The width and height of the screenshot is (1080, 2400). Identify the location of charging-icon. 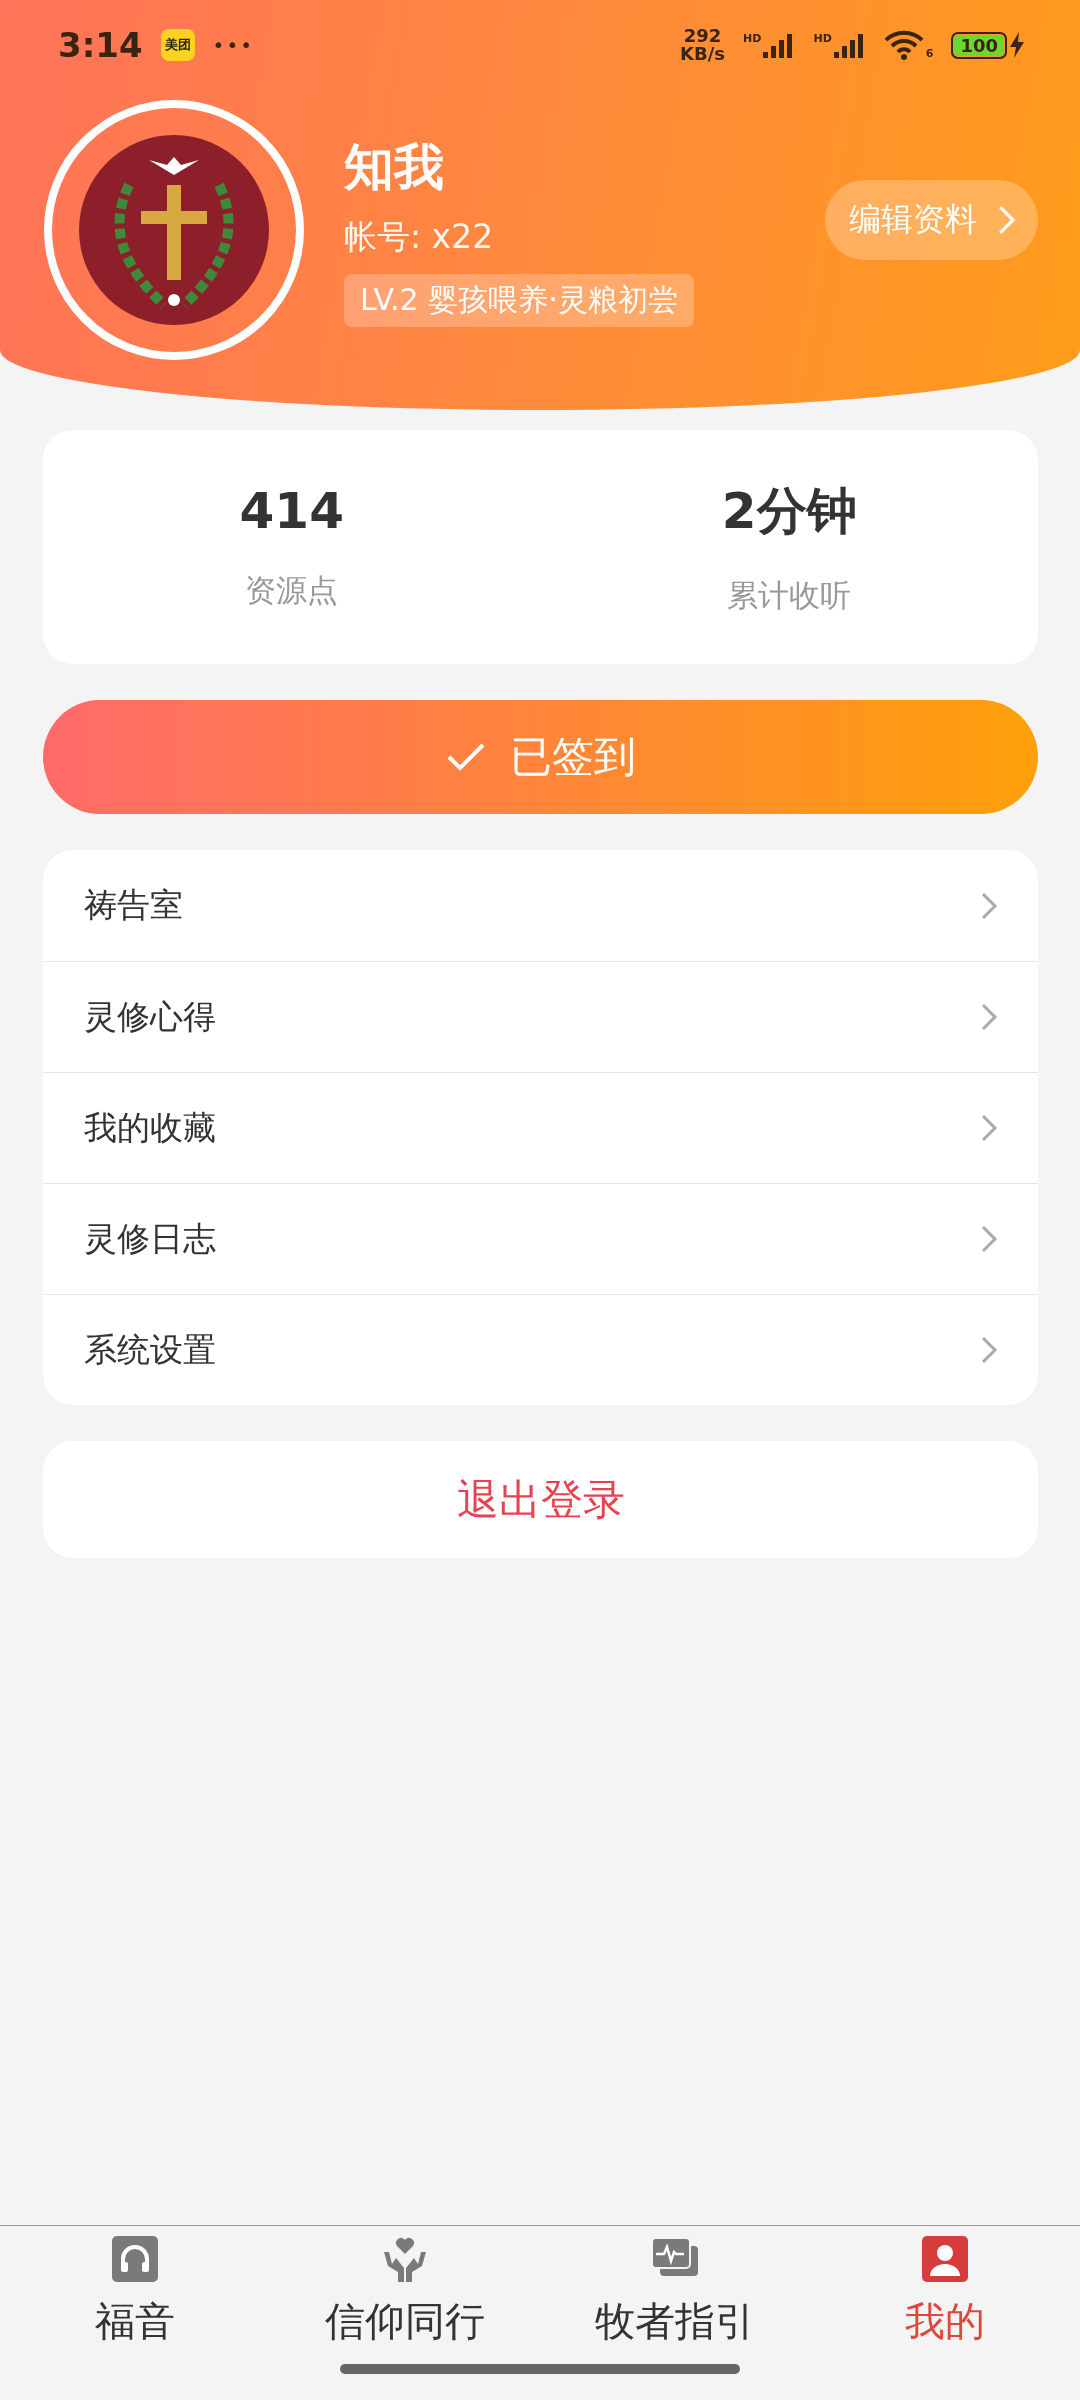
(1017, 45).